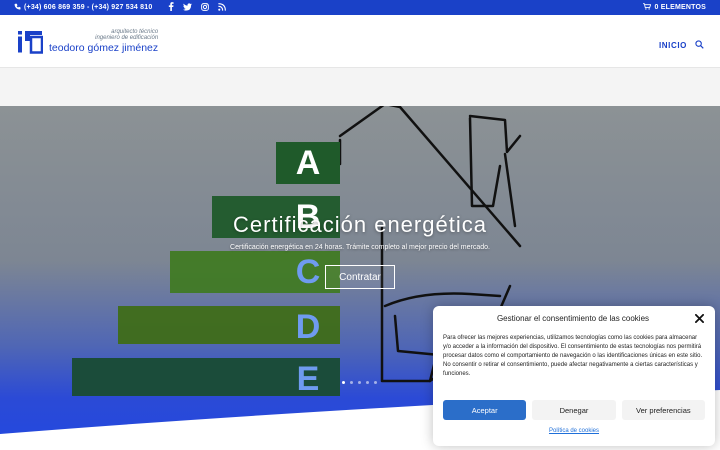  What do you see at coordinates (699, 45) in the screenshot?
I see `search-icon` at bounding box center [699, 45].